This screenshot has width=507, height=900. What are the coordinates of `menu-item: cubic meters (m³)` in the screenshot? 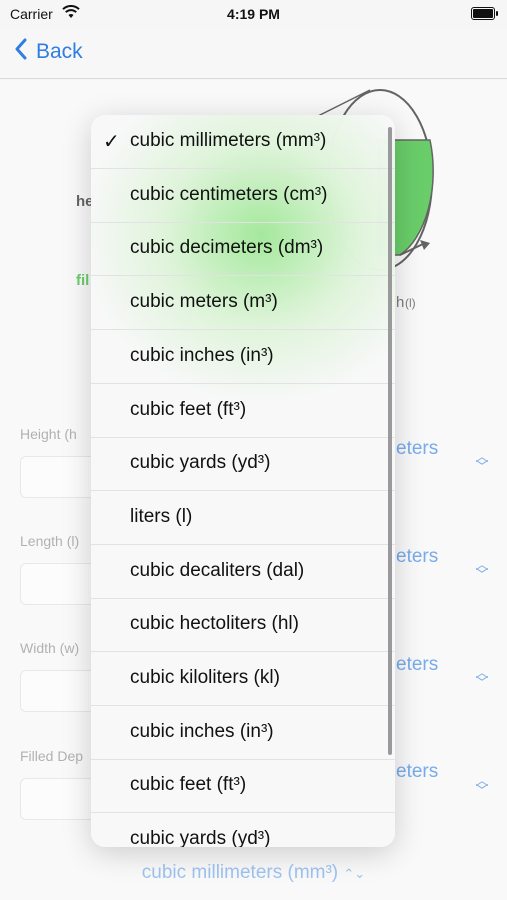 It's located at (243, 303).